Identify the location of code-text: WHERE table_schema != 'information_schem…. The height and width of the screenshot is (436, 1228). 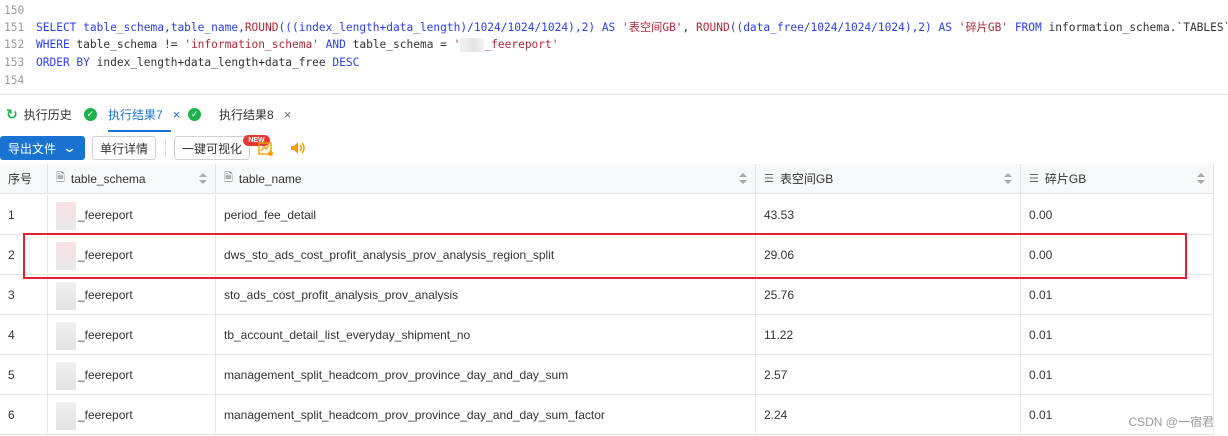
(297, 45).